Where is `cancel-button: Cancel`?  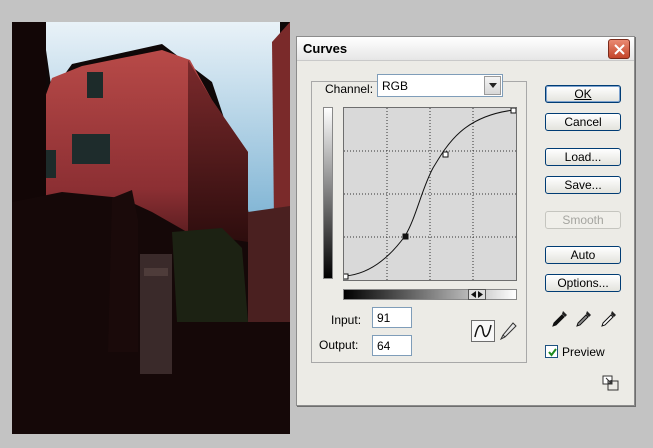 cancel-button: Cancel is located at coordinates (583, 122).